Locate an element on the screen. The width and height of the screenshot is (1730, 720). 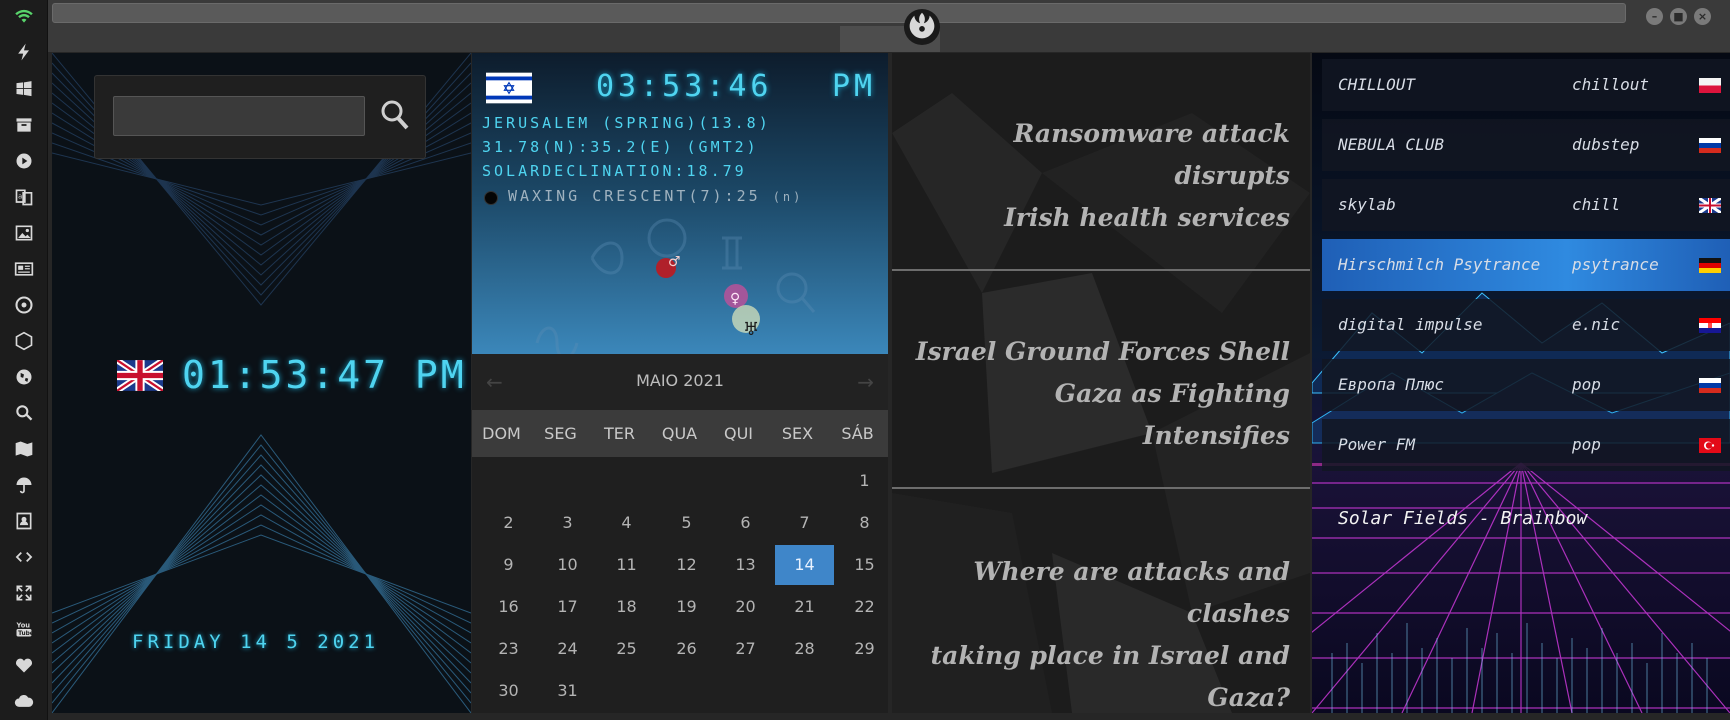
calendar-day: 27 is located at coordinates (745, 649).